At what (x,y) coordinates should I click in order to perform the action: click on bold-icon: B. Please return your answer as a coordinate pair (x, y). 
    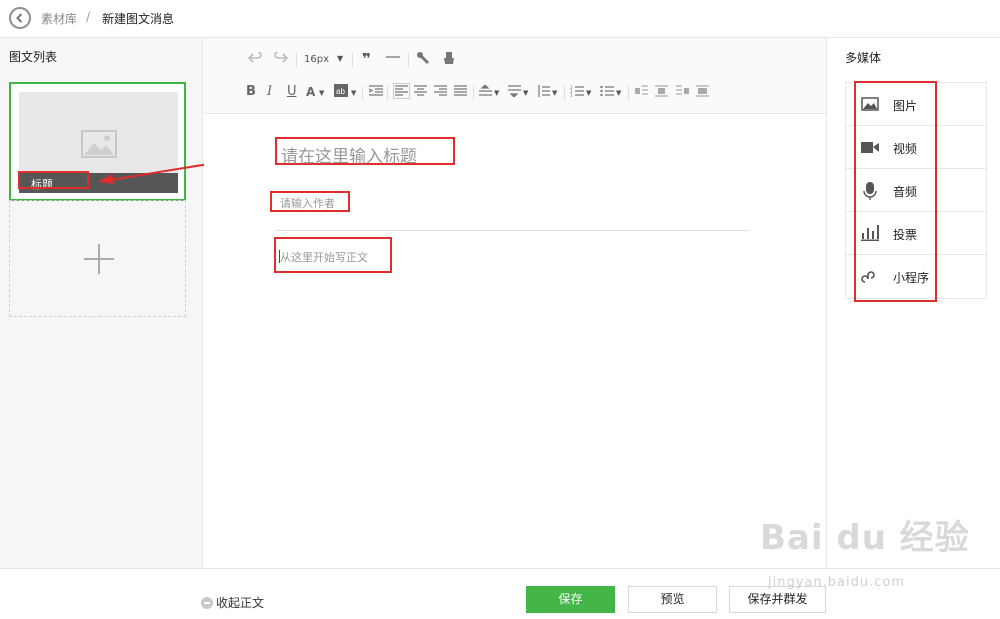
    Looking at the image, I should click on (251, 92).